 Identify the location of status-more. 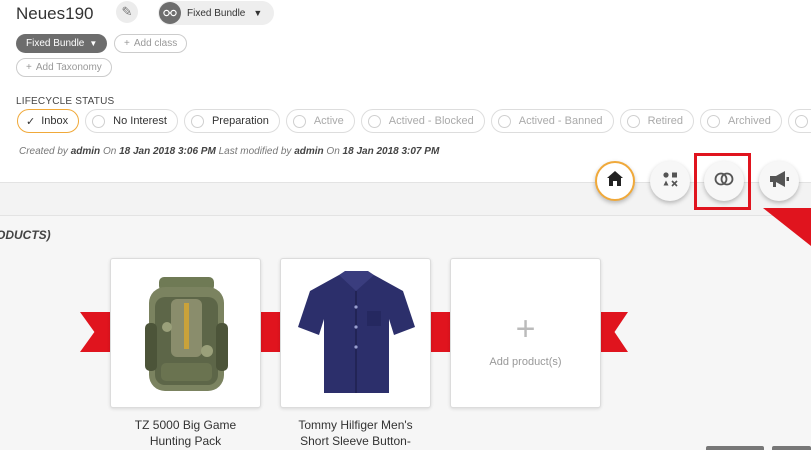
(799, 121).